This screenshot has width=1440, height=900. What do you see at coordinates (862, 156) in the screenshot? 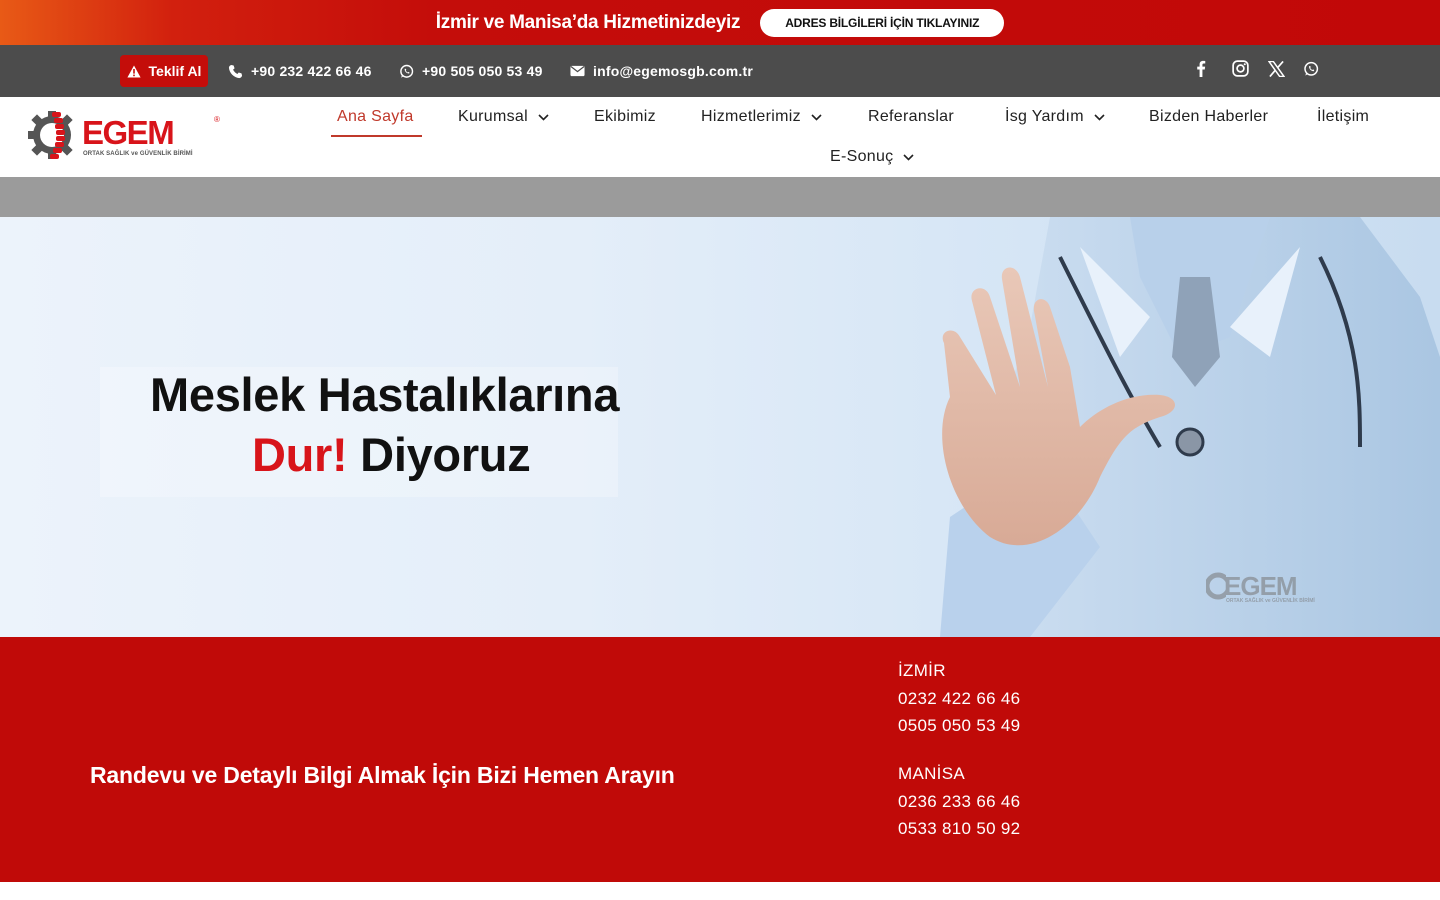
I see `nav-item-label: E-Sonuç` at bounding box center [862, 156].